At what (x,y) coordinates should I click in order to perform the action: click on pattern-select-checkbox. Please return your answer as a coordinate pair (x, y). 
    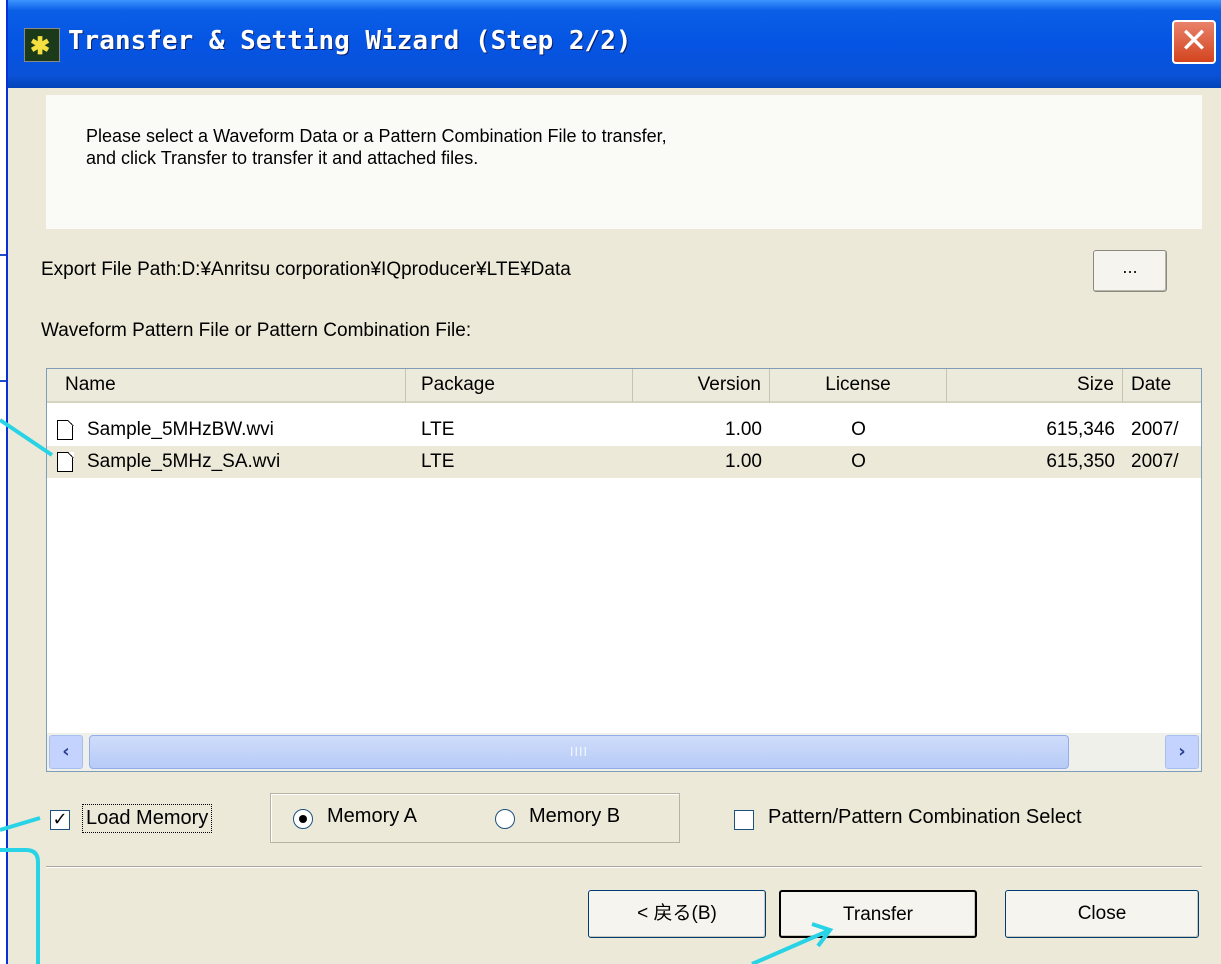
    Looking at the image, I should click on (744, 820).